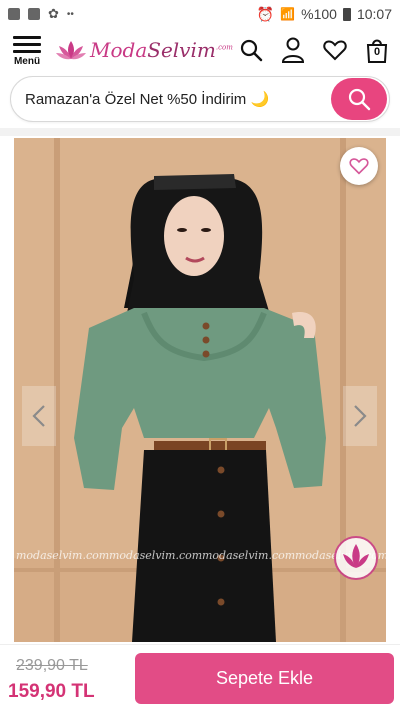 The width and height of the screenshot is (400, 711). I want to click on logo-selvim: Selvim, so click(181, 50).